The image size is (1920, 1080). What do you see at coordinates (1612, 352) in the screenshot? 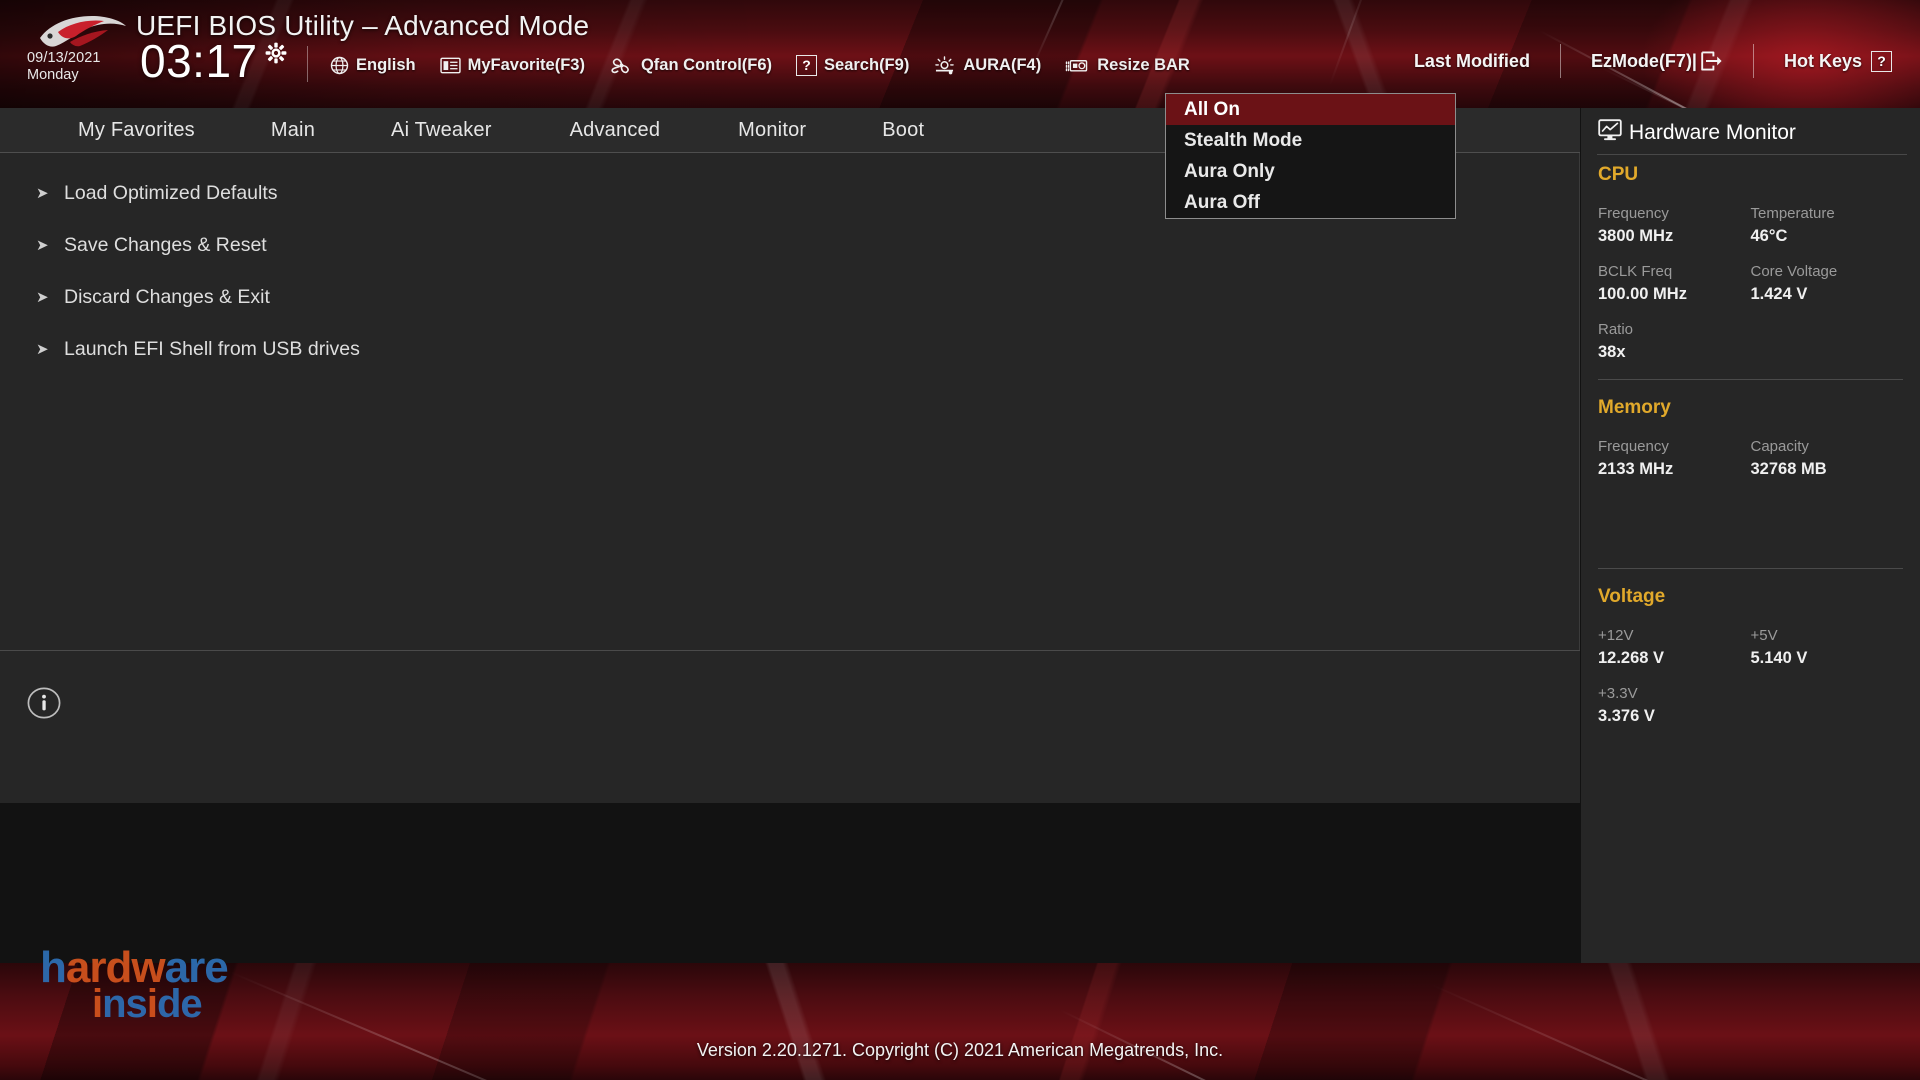
I see `hw-value: 38x` at bounding box center [1612, 352].